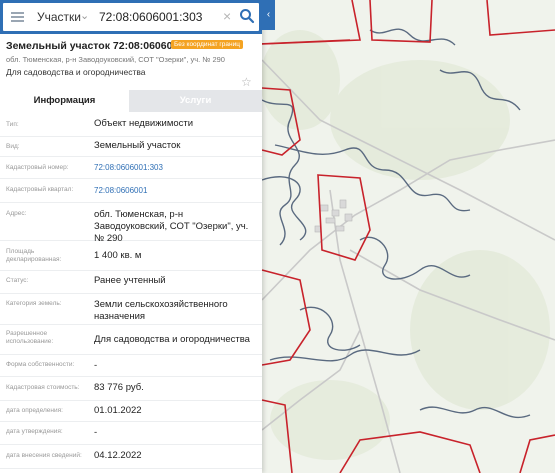 The height and width of the screenshot is (473, 555). I want to click on hamburger-icon, so click(17, 17).